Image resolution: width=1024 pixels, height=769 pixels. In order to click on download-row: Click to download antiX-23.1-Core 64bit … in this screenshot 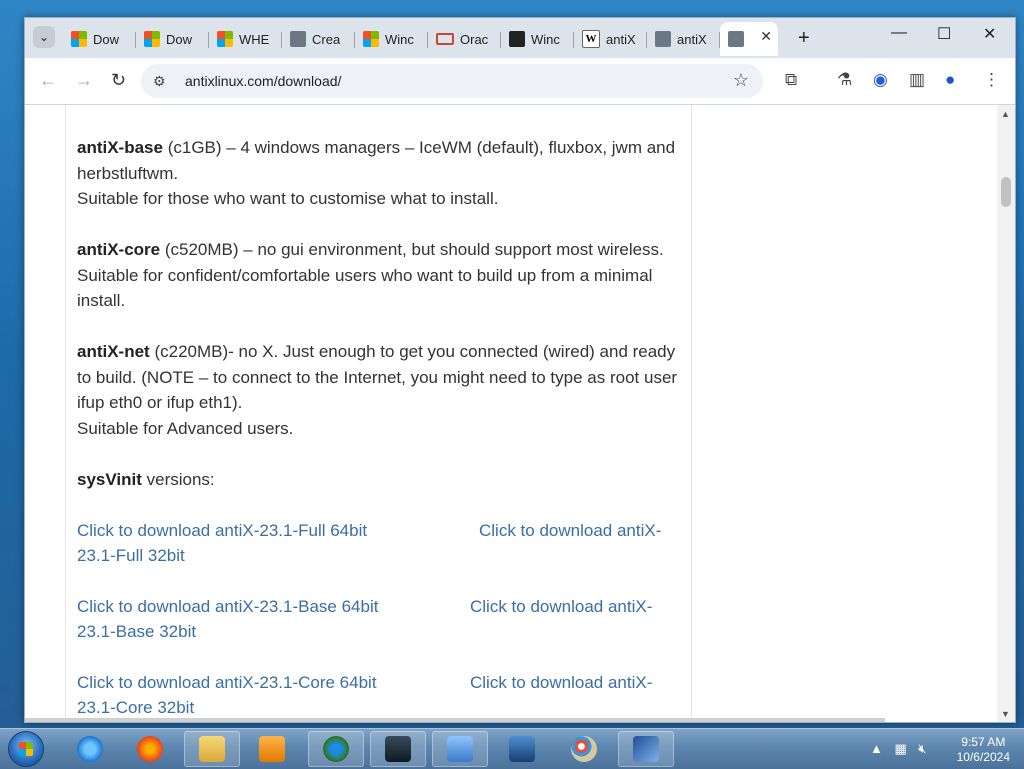, I will do `click(380, 695)`.